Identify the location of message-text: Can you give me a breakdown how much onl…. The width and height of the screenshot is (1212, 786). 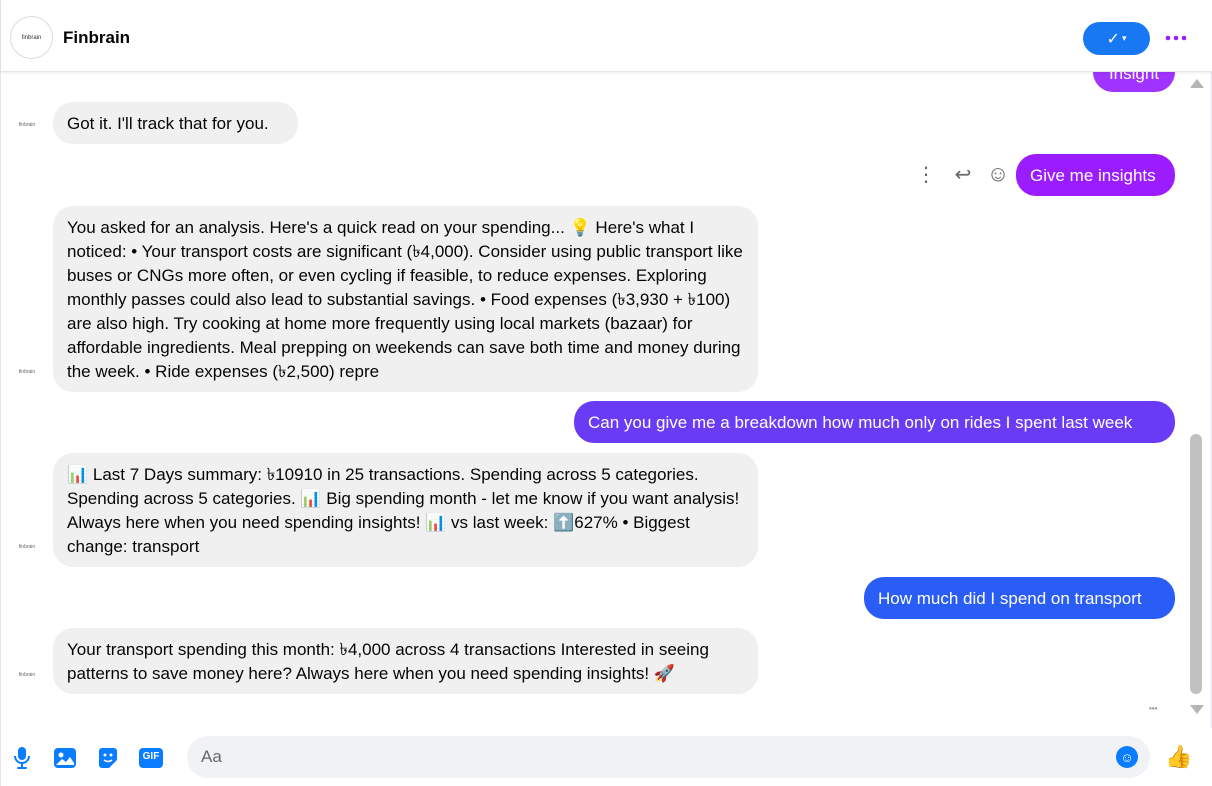
(860, 422).